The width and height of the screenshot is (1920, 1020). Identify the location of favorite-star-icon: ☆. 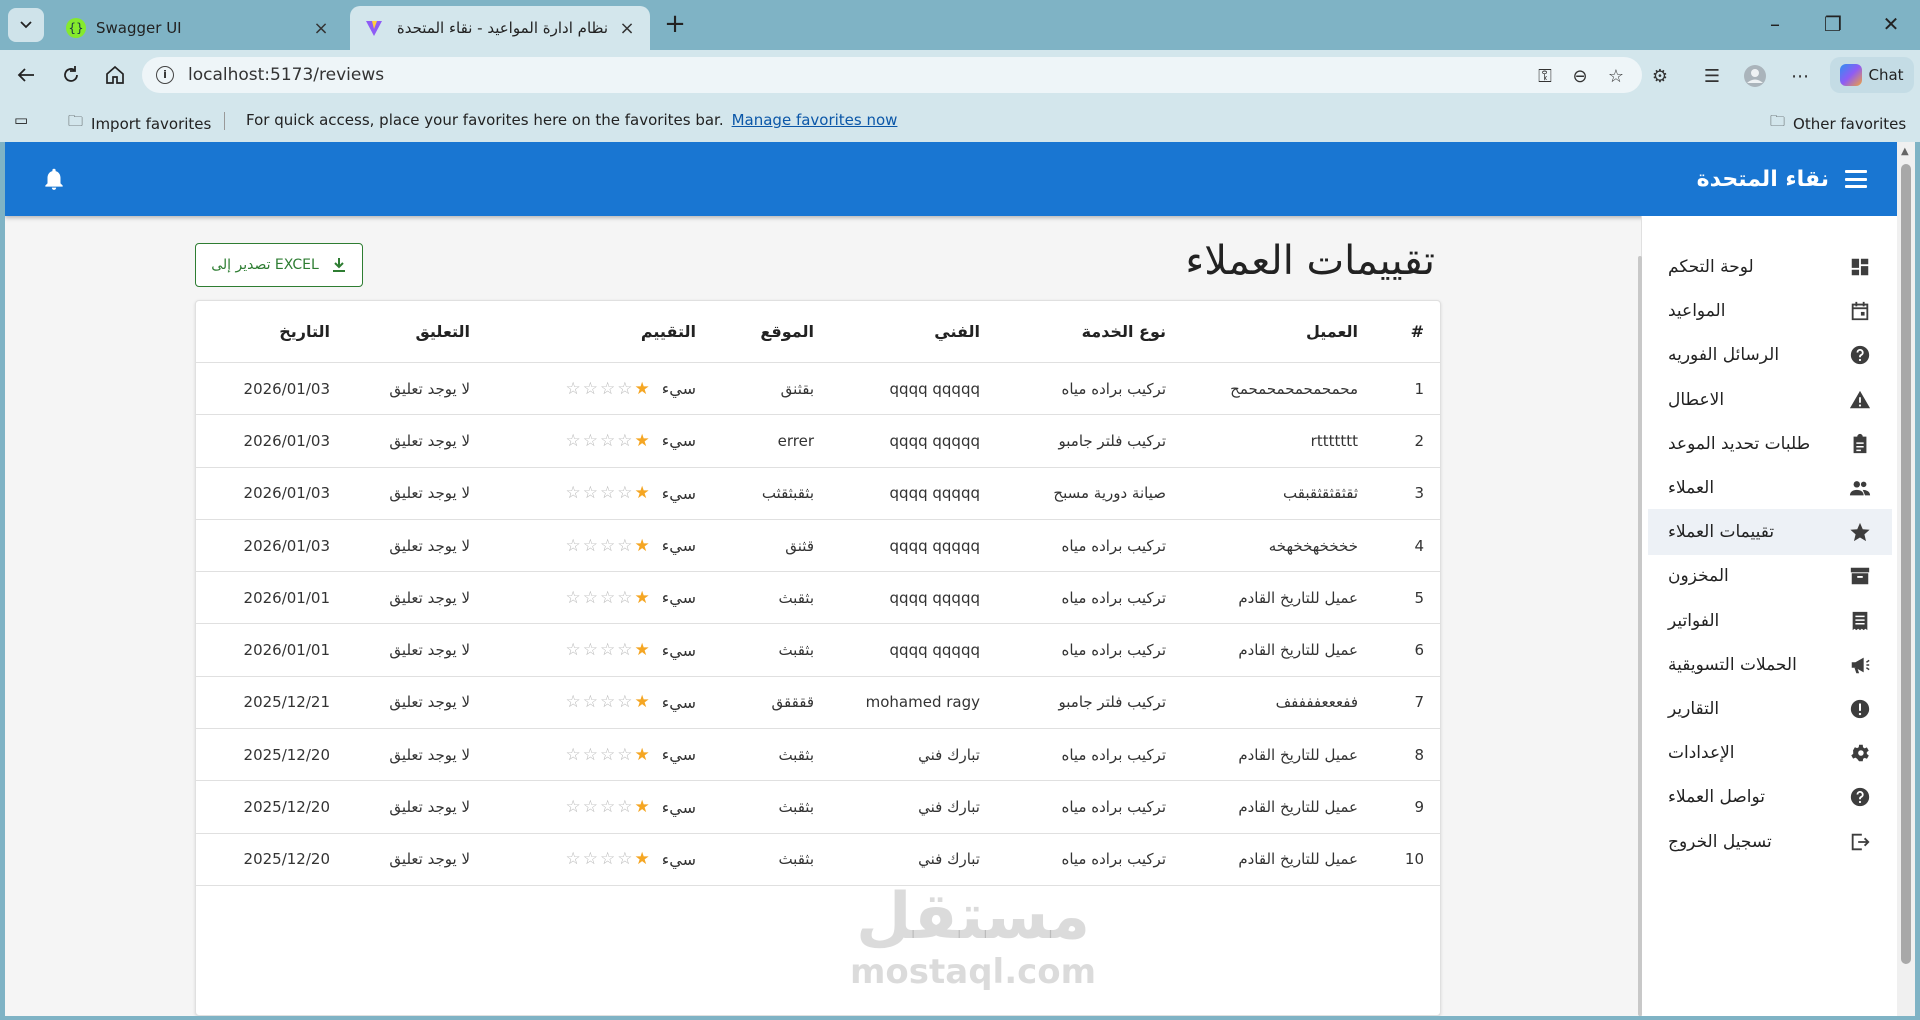
(1616, 76).